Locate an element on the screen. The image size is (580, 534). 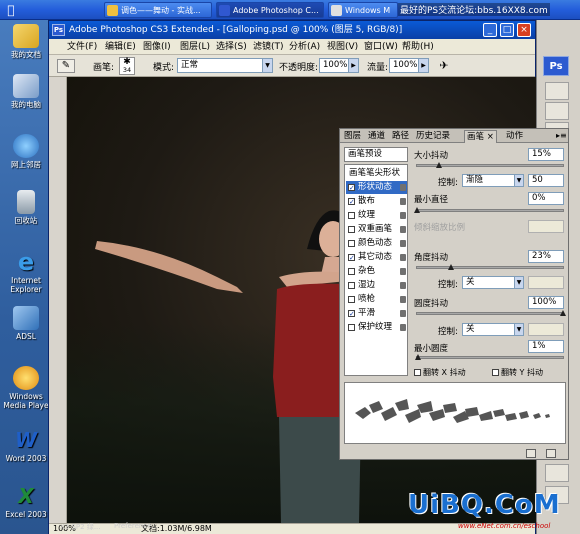
brush-picker: ✱ 34 is located at coordinates (127, 66).